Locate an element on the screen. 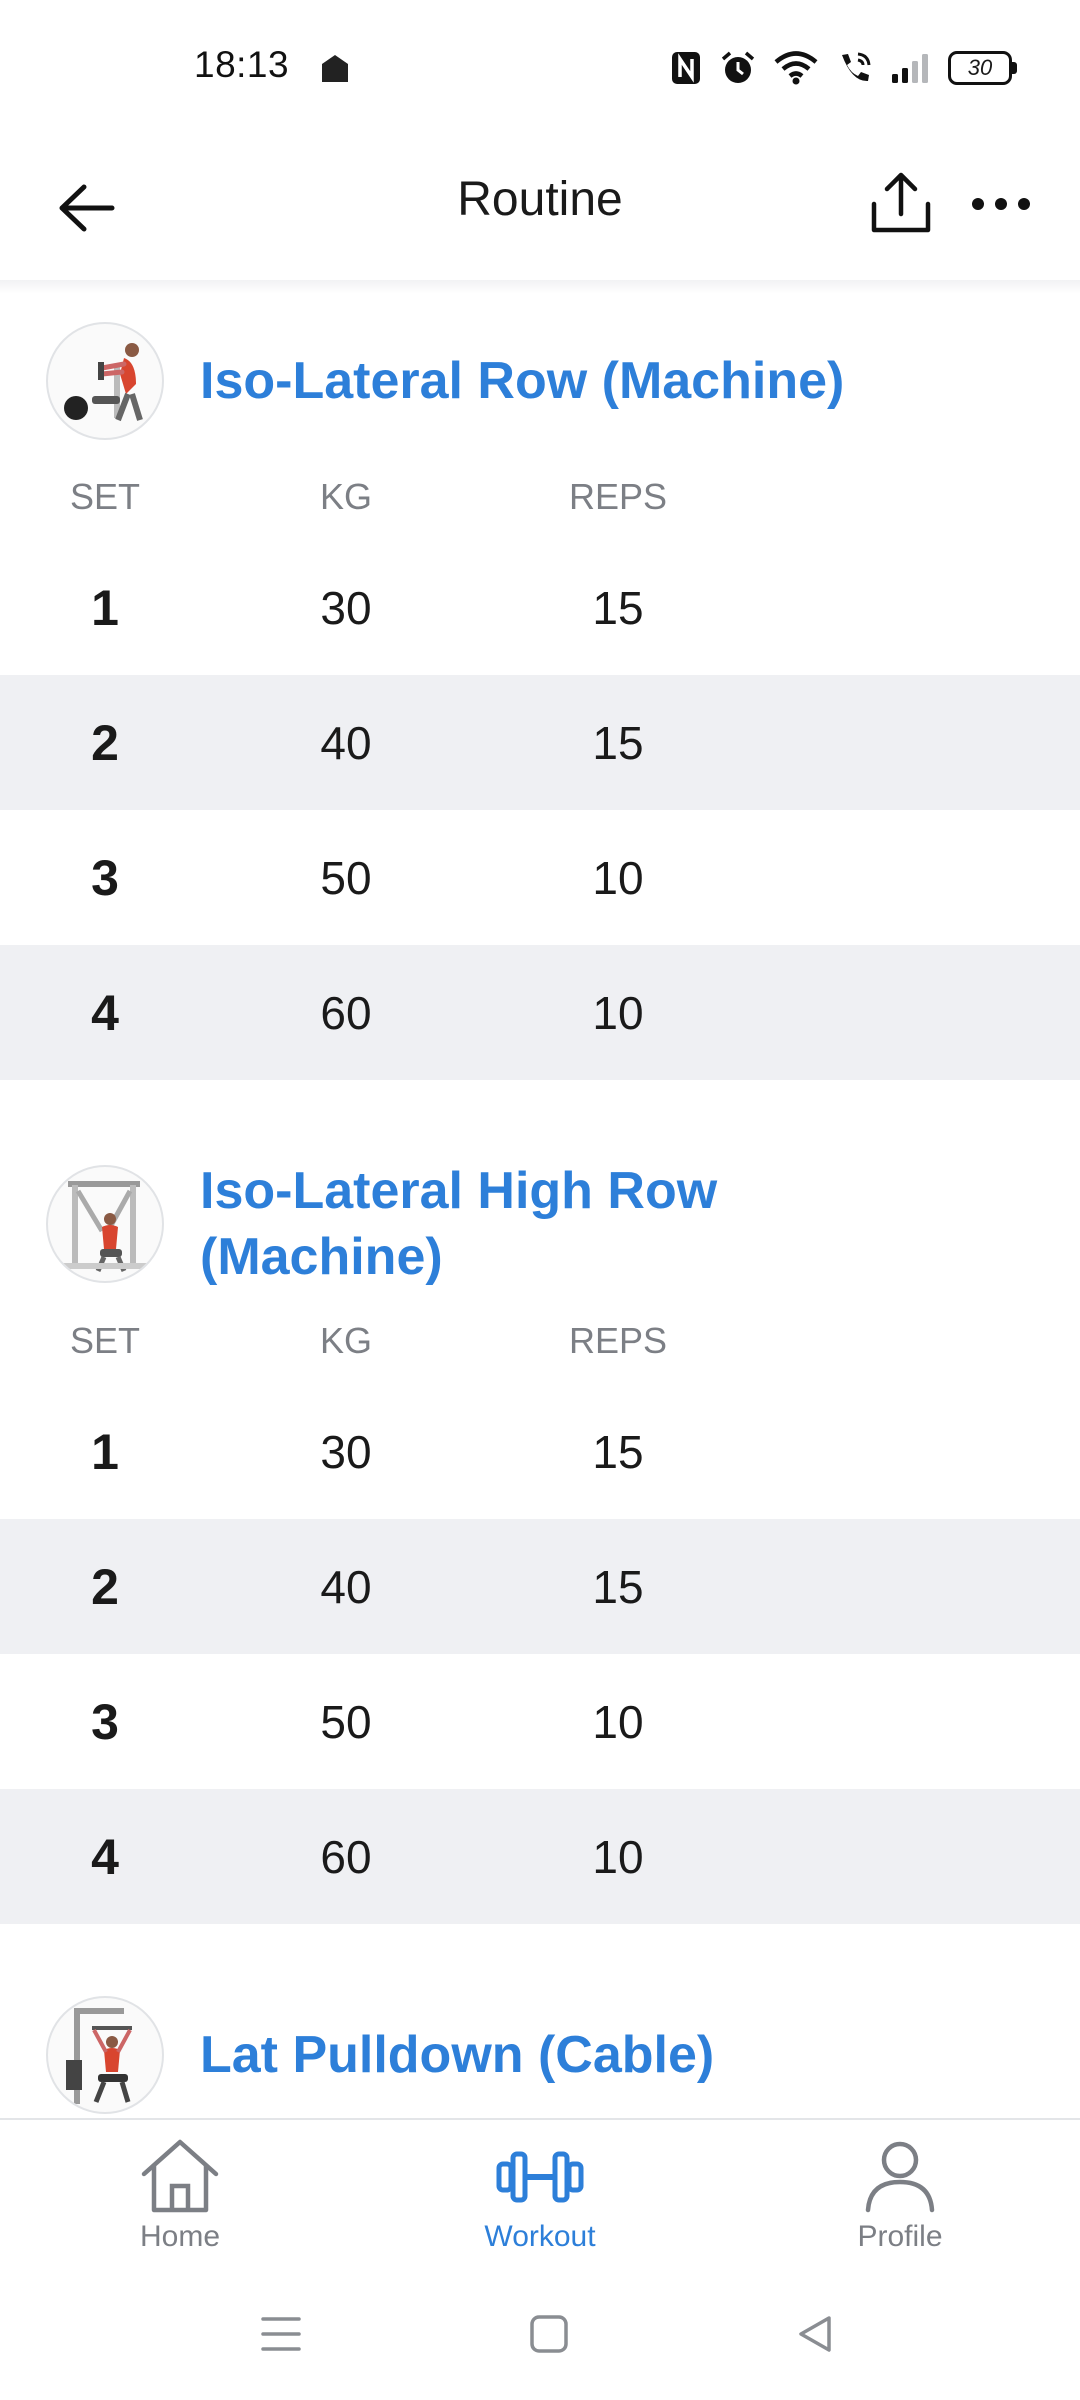  nav-workout-label: Workout is located at coordinates (540, 2236).